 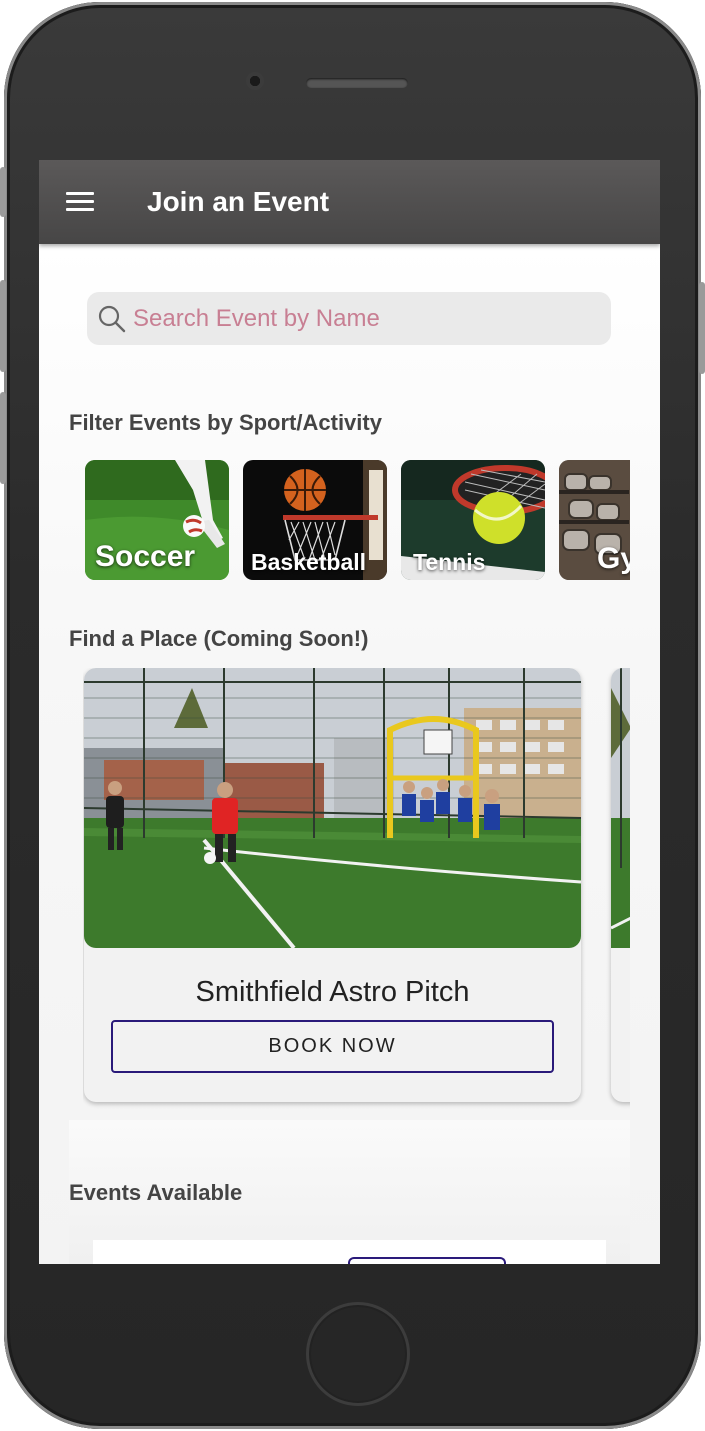 I want to click on next-place-card, so click(x=620, y=885).